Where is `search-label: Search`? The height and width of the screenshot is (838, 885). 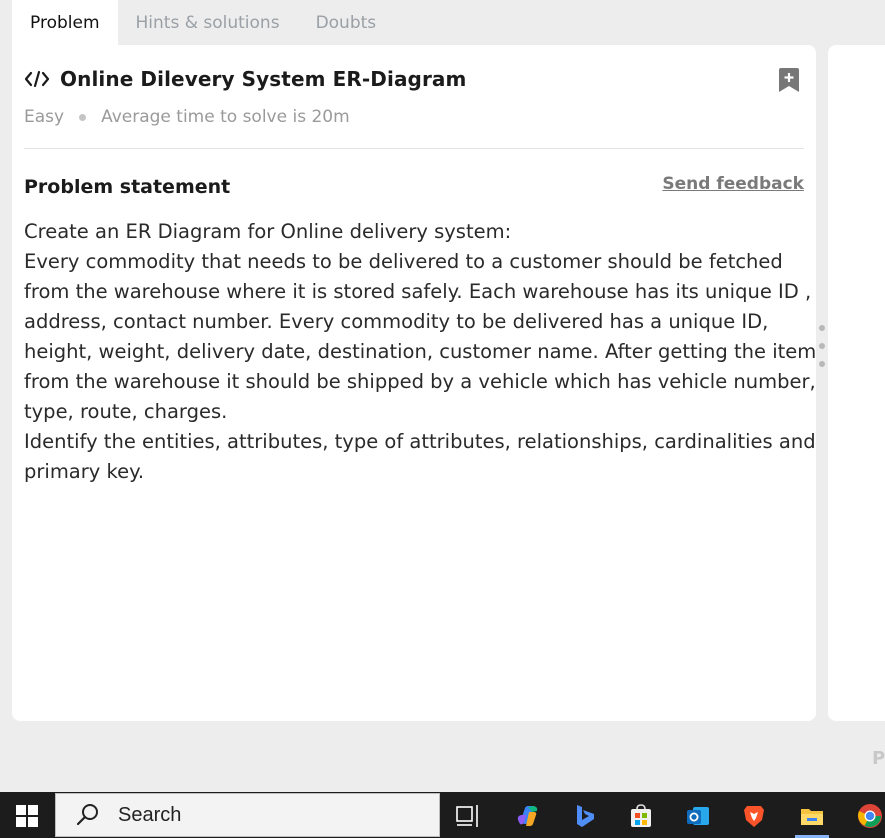
search-label: Search is located at coordinates (150, 814).